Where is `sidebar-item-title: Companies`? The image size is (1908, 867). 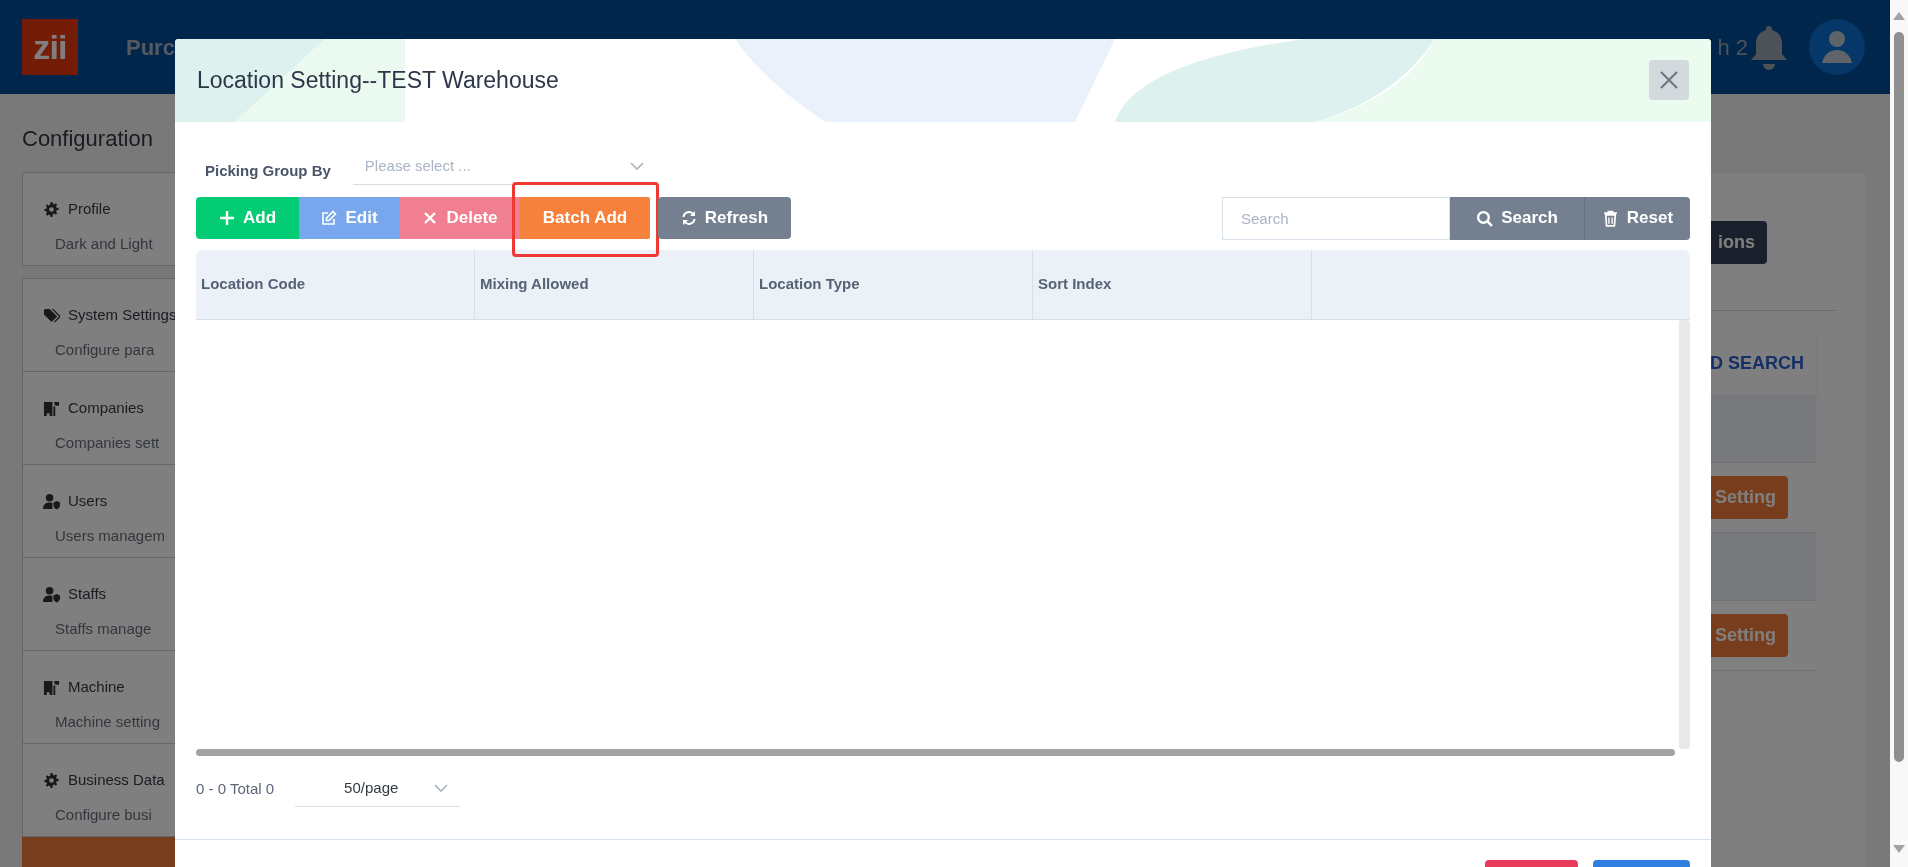
sidebar-item-title: Companies is located at coordinates (106, 407).